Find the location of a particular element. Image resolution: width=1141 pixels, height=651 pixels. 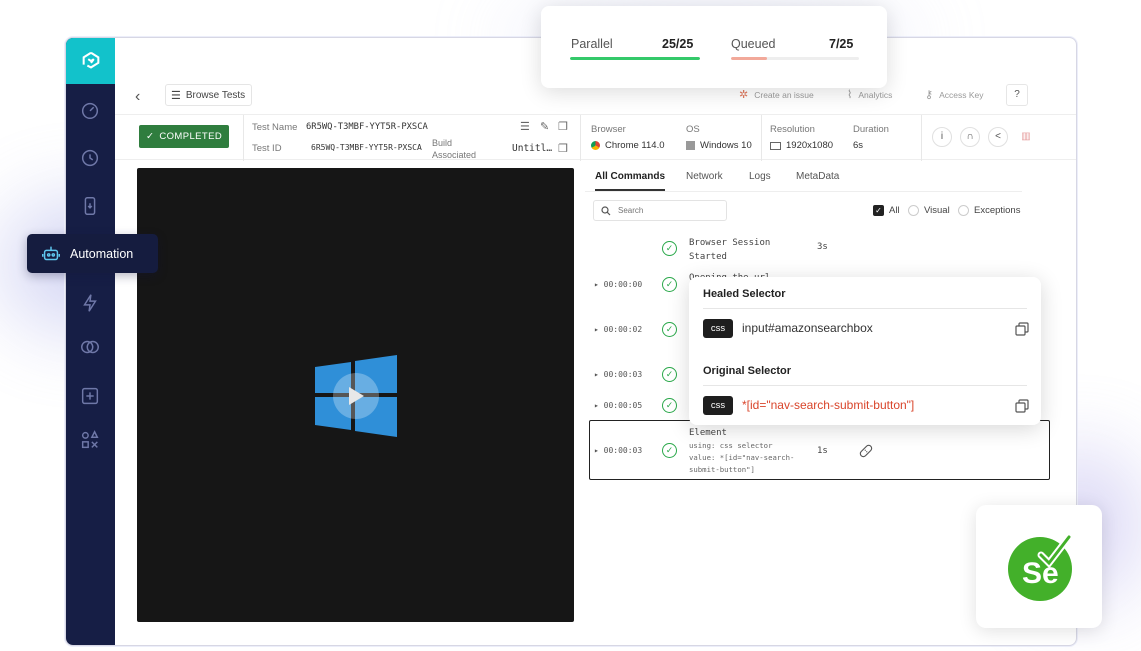

play-button is located at coordinates (356, 396).